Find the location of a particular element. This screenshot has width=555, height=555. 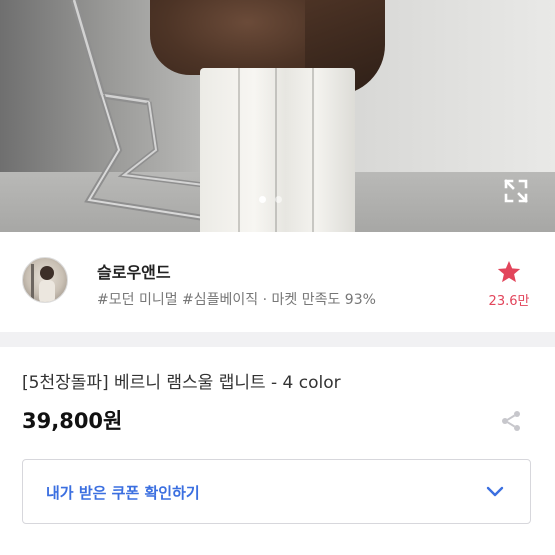

section-divider is located at coordinates (277, 339).